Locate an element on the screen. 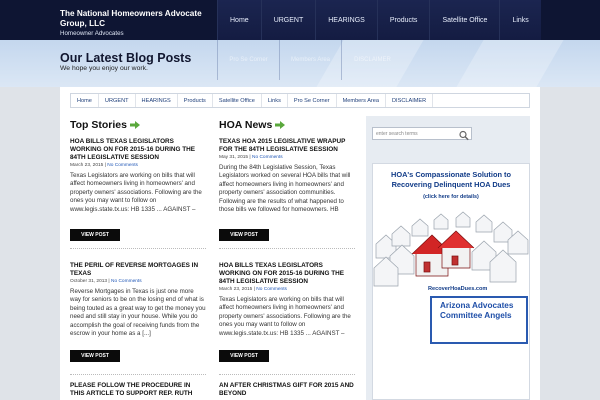 This screenshot has height=400, width=600. post-meta: October 31, 2013 | No Comments is located at coordinates (138, 281).